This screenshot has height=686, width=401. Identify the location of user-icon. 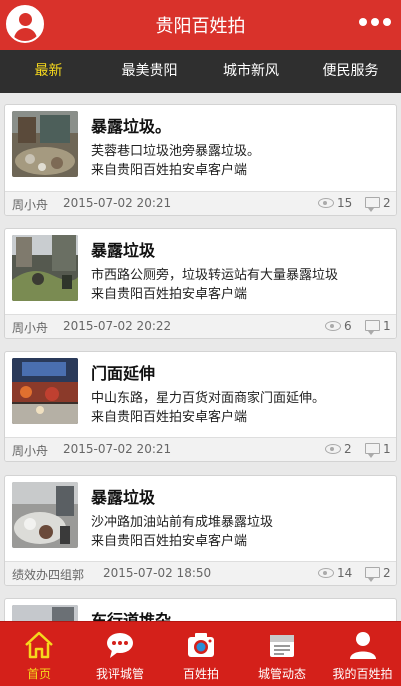
(362, 645).